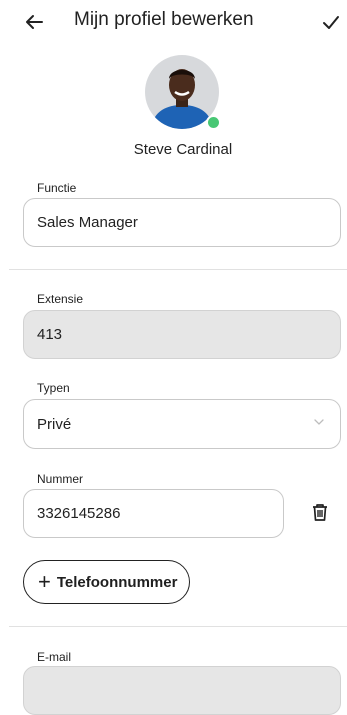  I want to click on typen-select: Privé, so click(182, 424).